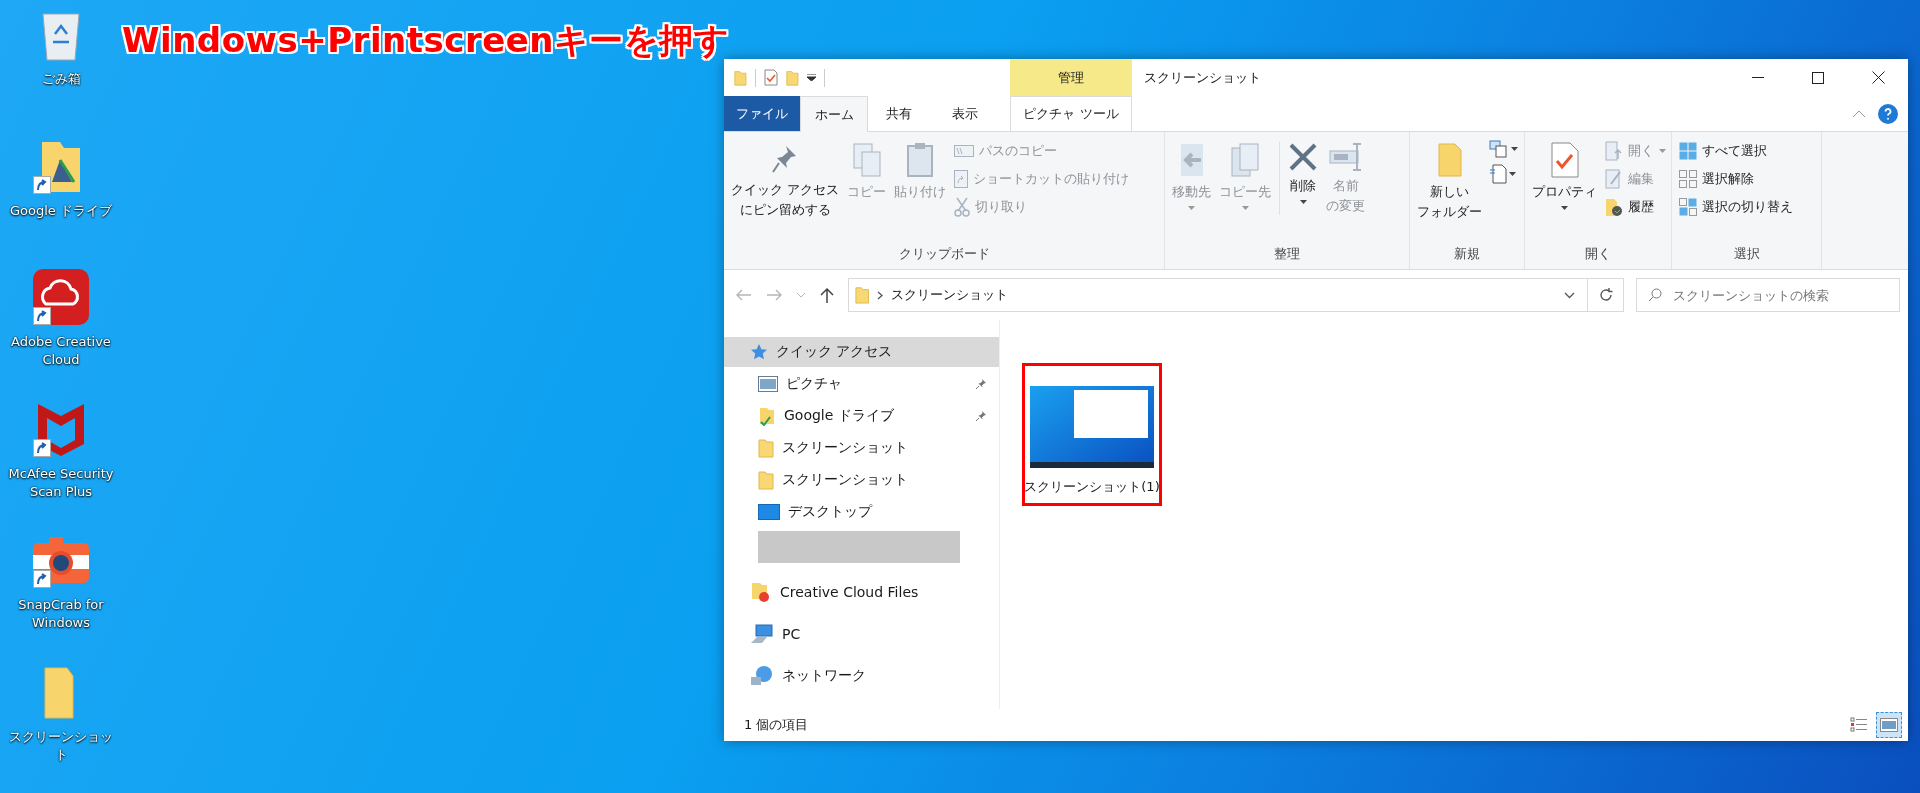 The image size is (1920, 793). What do you see at coordinates (426, 40) in the screenshot?
I see `annotation-text: Windows+Printscreenキーを押す` at bounding box center [426, 40].